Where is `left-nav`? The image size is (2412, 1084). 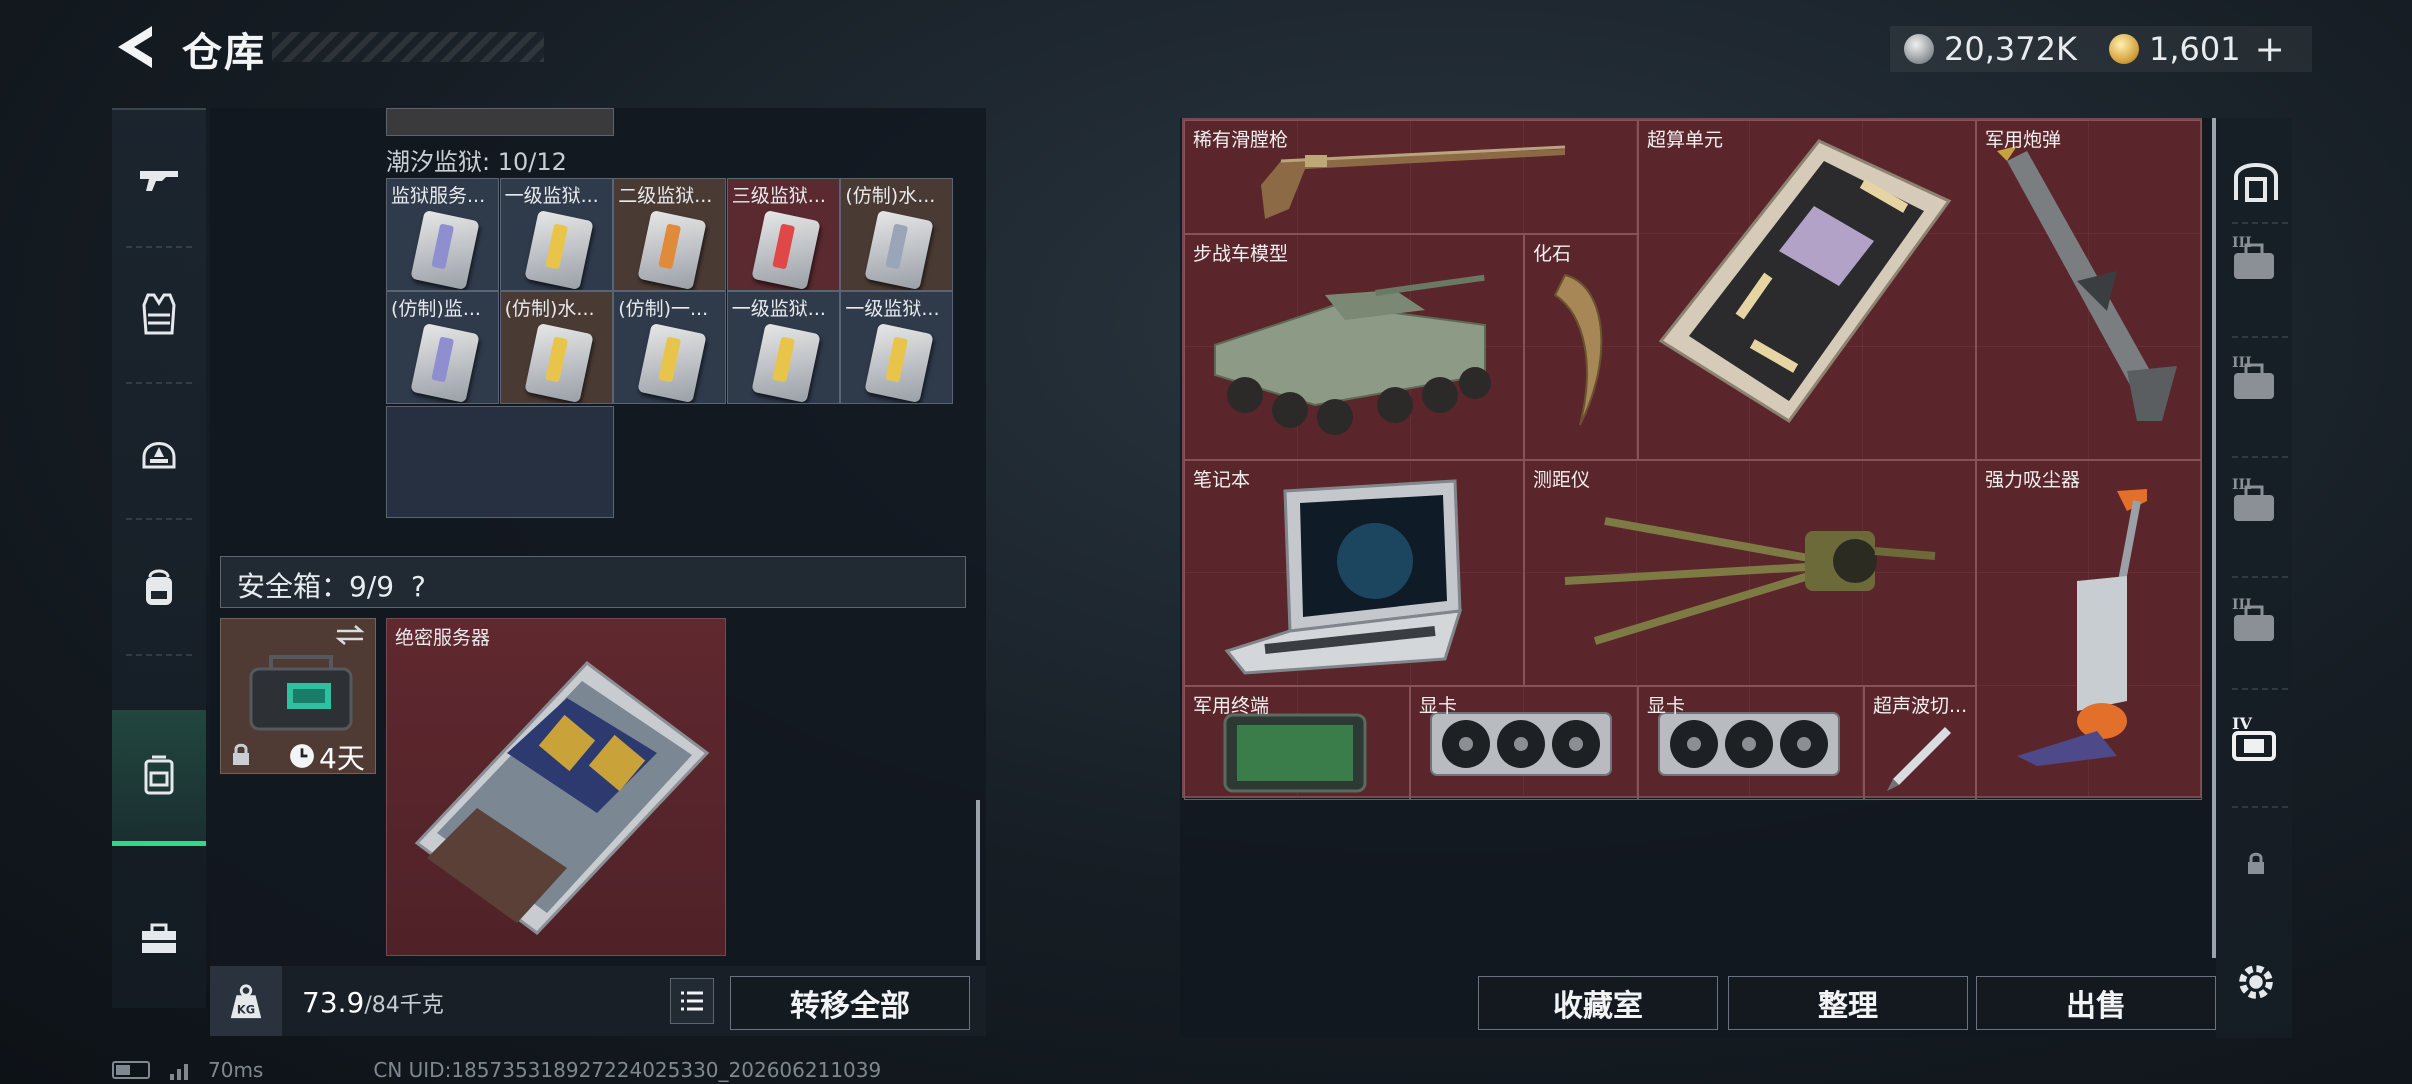 left-nav is located at coordinates (159, 558).